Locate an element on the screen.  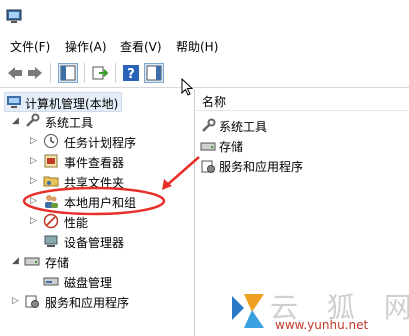
tree-item-event-viewer: ▷ 事件查看器 is located at coordinates (95, 162).